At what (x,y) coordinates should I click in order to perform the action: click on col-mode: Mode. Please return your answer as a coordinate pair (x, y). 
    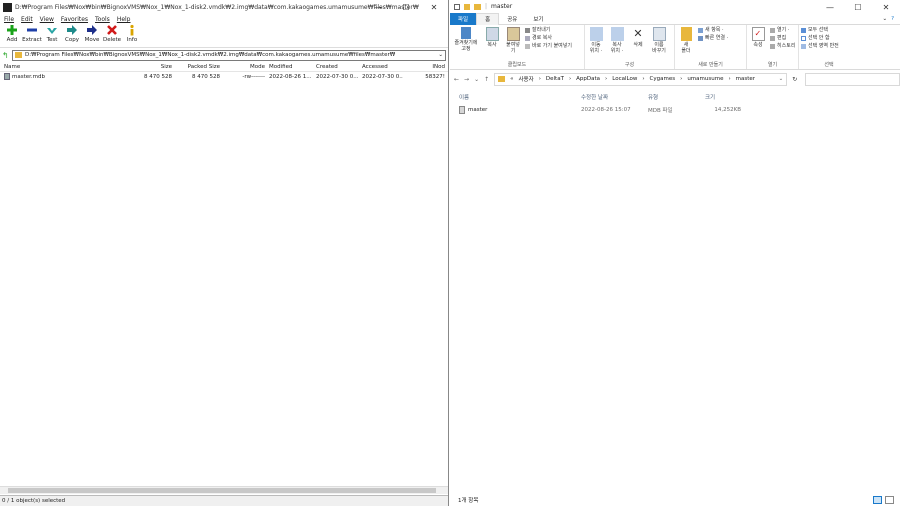
    Looking at the image, I should click on (242, 67).